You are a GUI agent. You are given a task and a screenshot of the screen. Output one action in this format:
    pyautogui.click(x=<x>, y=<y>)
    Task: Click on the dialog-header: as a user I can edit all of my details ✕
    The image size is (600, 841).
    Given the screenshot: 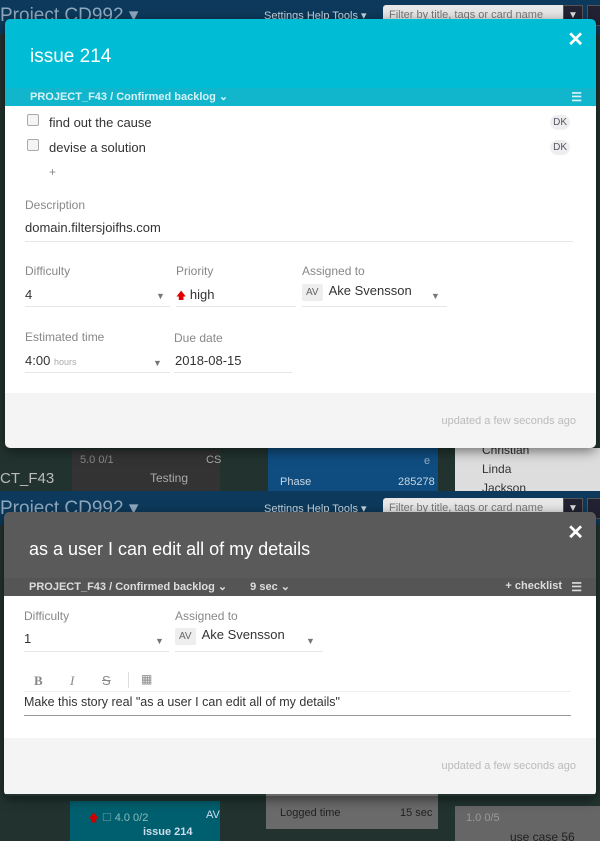 What is the action you would take?
    pyautogui.click(x=300, y=545)
    